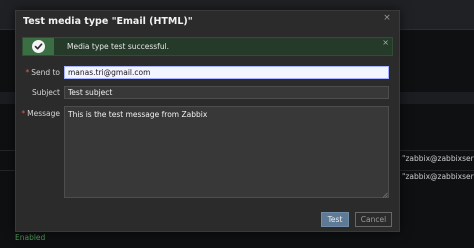  Describe the element at coordinates (373, 219) in the screenshot. I see `cancel-button: Cancel` at that location.